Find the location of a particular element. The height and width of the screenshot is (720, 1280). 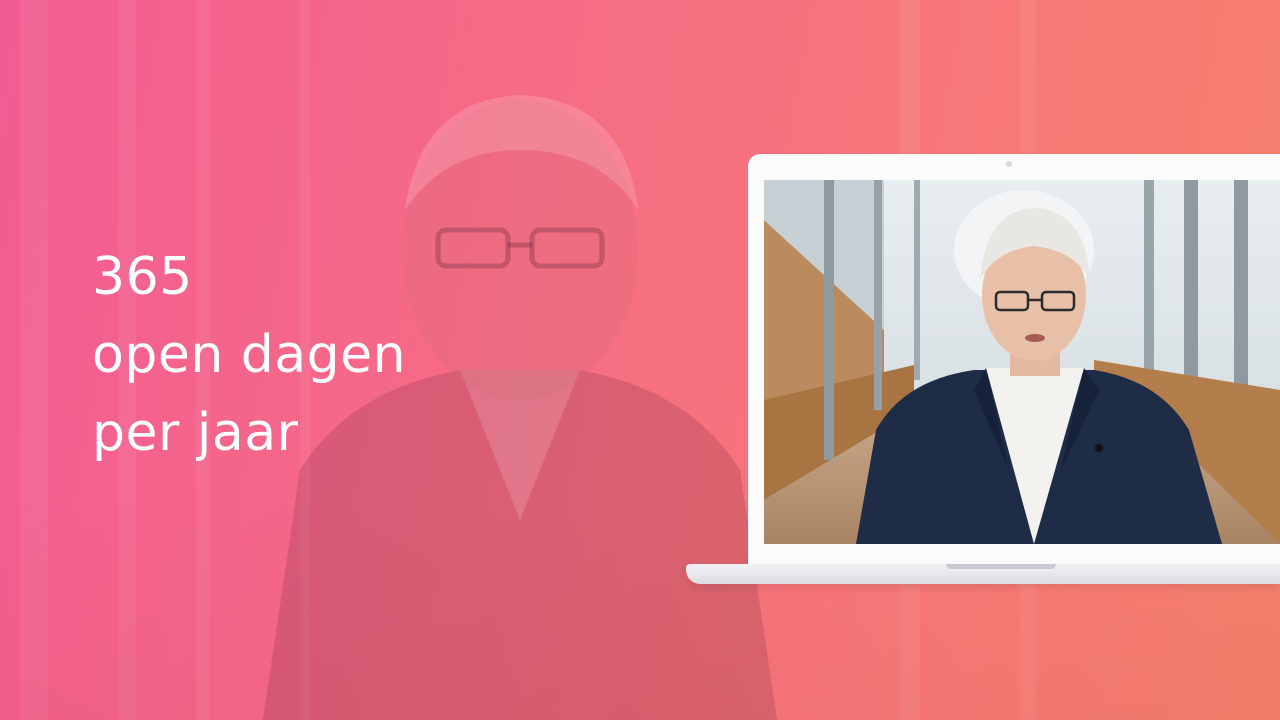

headline: 365 open dagen per jaar is located at coordinates (249, 355).